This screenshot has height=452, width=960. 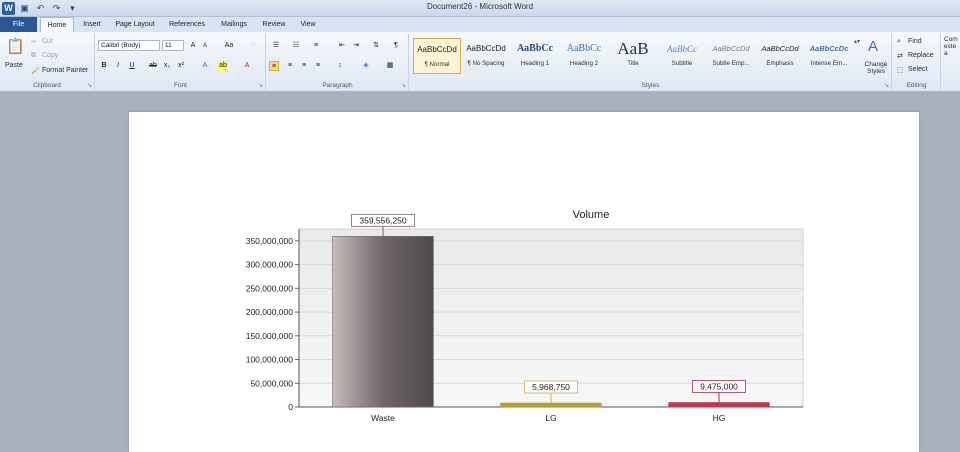 What do you see at coordinates (682, 63) in the screenshot?
I see `style-name: Subtitle` at bounding box center [682, 63].